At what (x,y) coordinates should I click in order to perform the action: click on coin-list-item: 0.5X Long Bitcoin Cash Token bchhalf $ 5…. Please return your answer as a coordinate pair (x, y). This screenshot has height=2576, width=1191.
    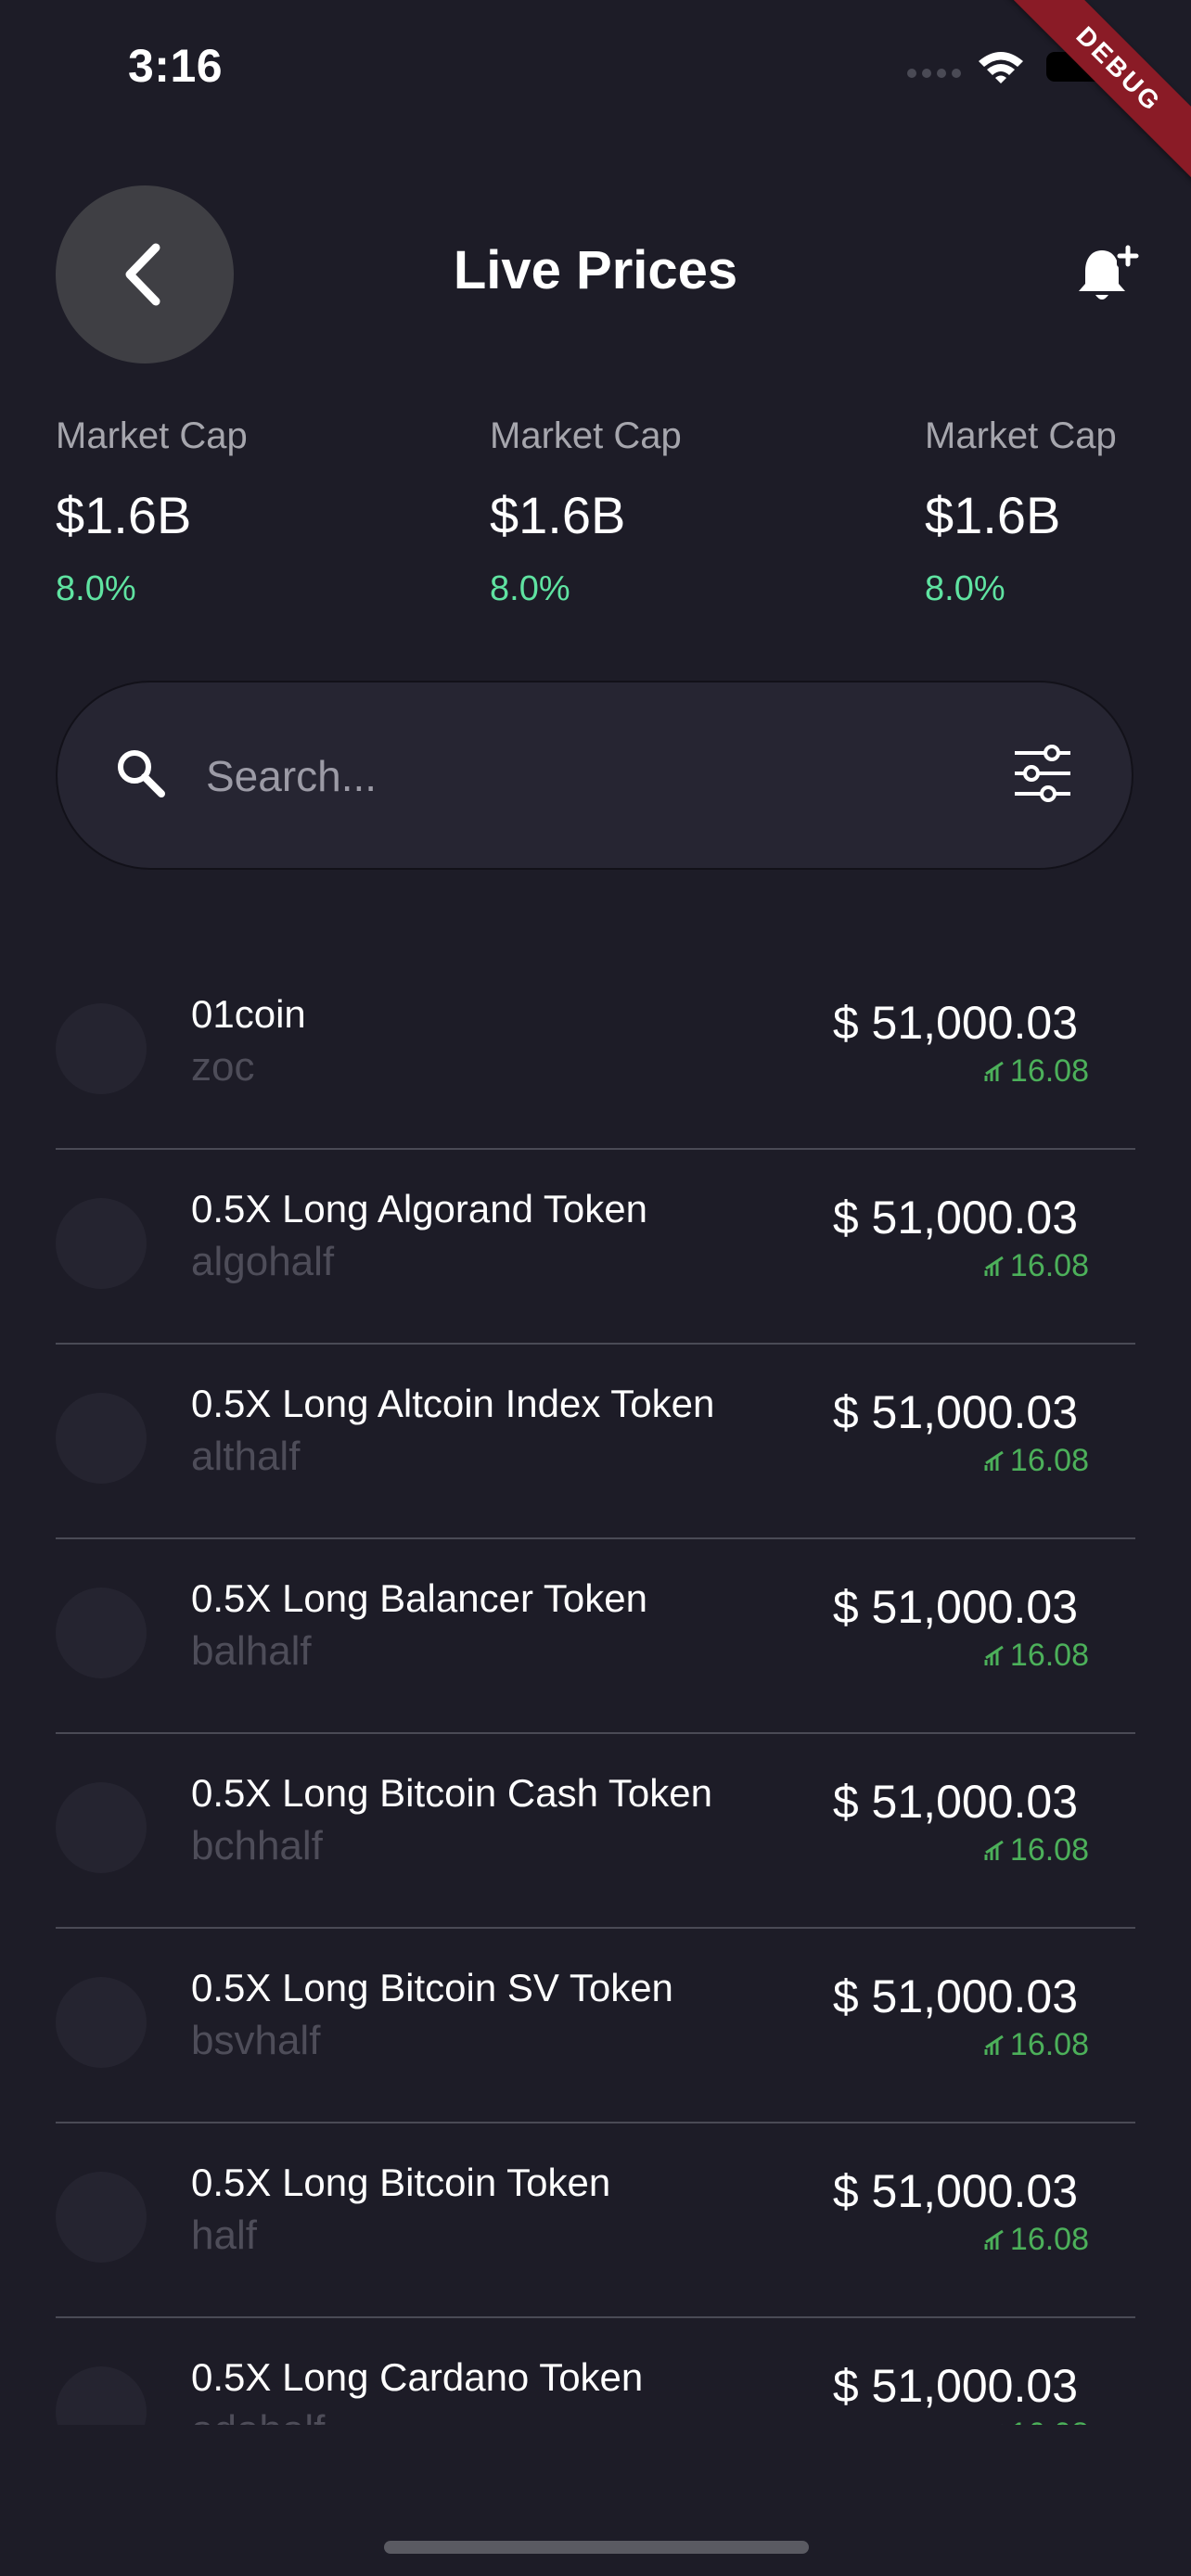
    Looking at the image, I should click on (595, 1832).